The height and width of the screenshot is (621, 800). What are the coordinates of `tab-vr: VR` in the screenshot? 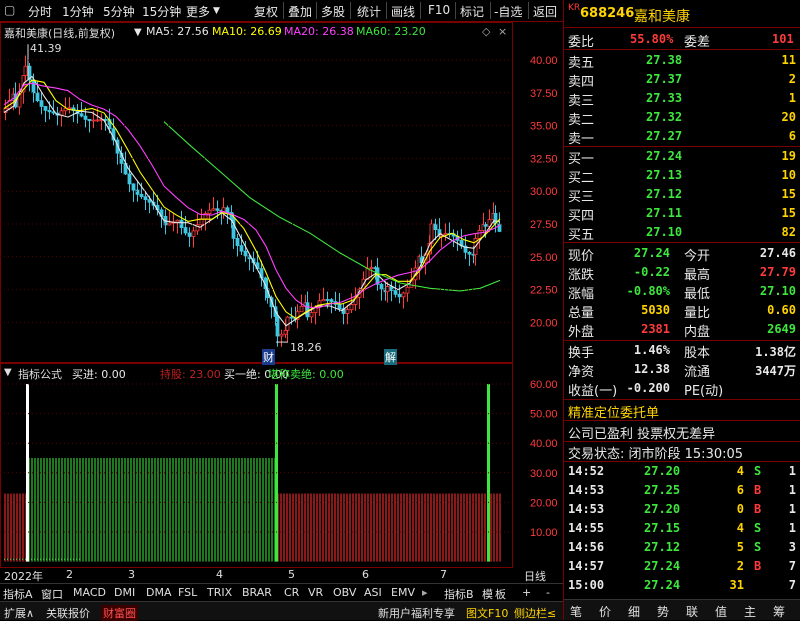 It's located at (315, 592).